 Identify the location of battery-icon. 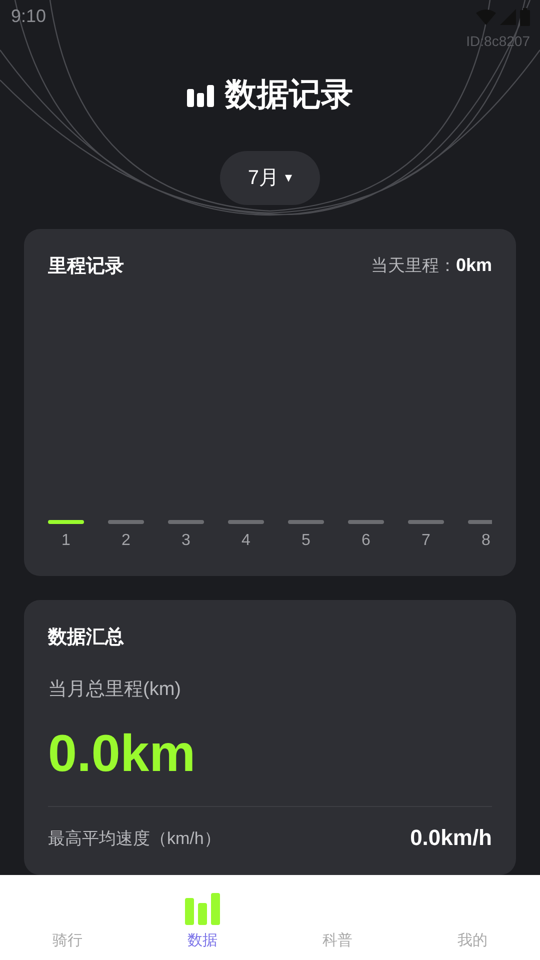
(525, 17).